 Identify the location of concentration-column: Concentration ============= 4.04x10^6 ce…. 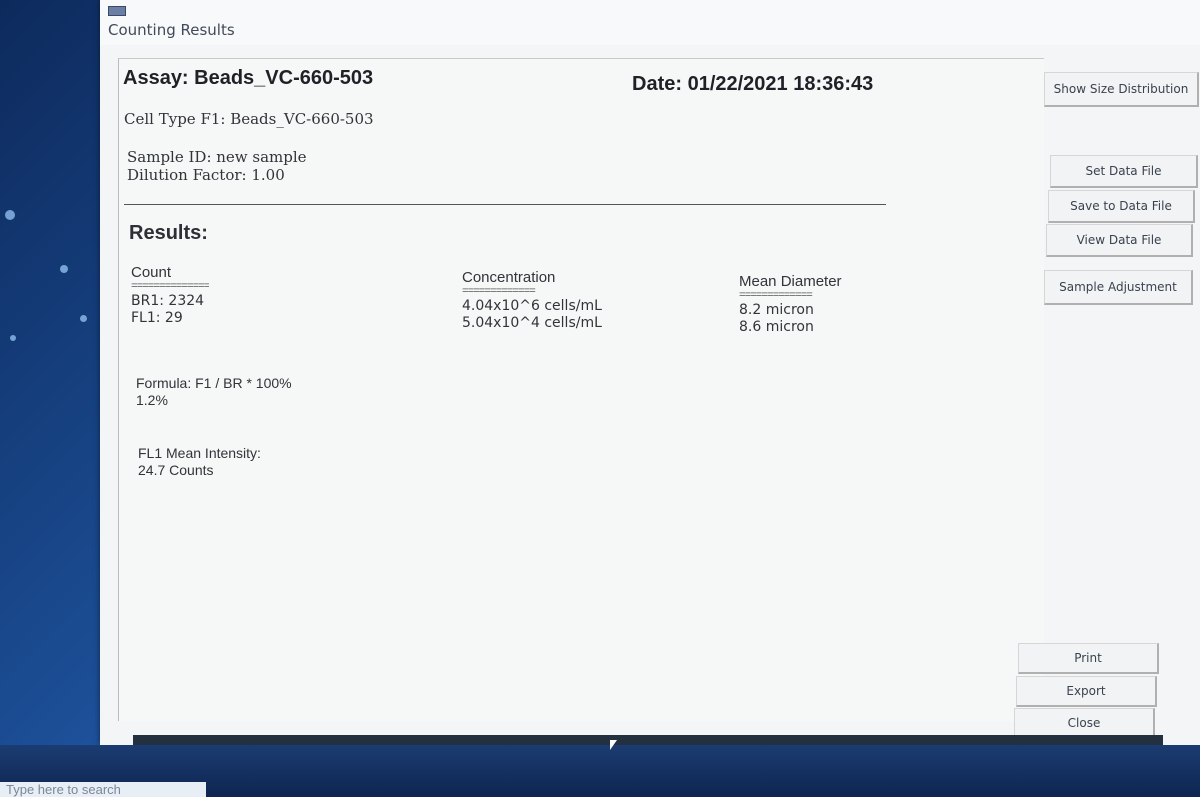
(532, 300).